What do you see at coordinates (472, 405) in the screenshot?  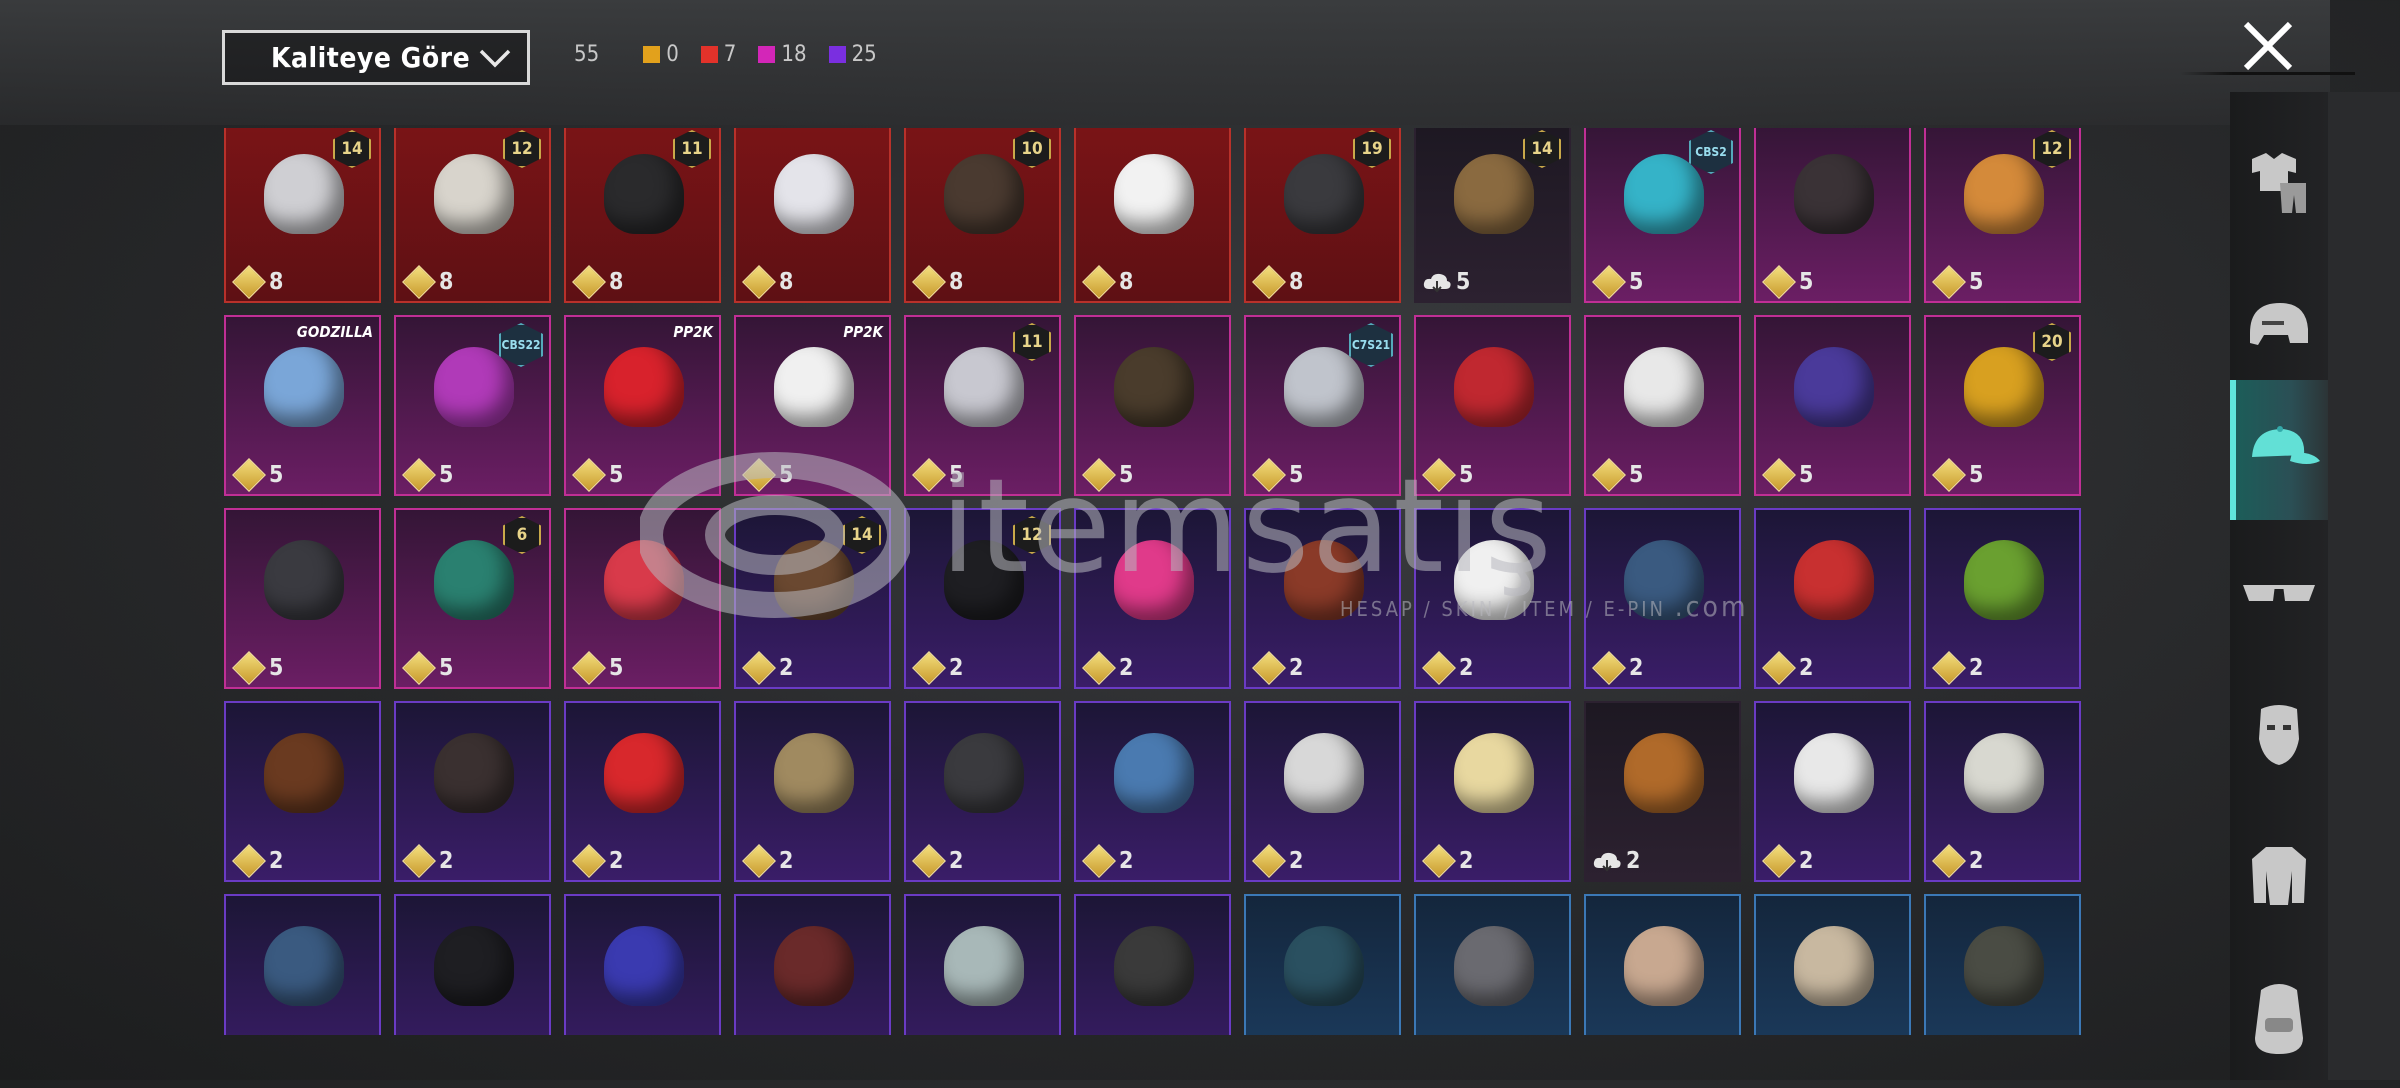 I see `item-slot: CBS22 5` at bounding box center [472, 405].